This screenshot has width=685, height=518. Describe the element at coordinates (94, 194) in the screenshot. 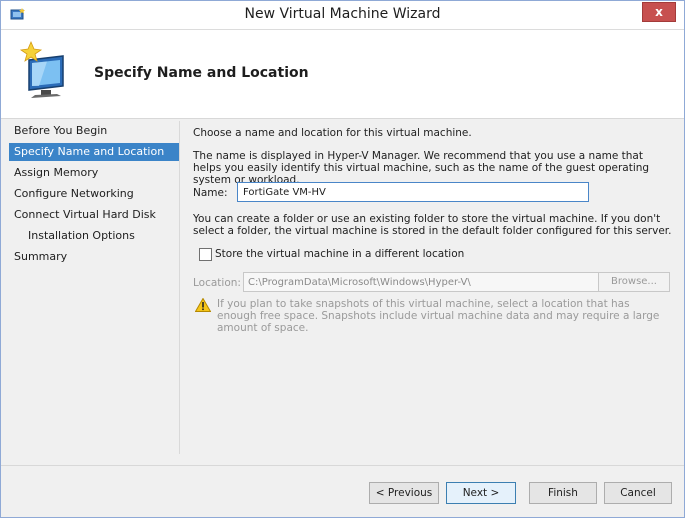

I see `nav-item-configure-networking: Configure Networking` at that location.